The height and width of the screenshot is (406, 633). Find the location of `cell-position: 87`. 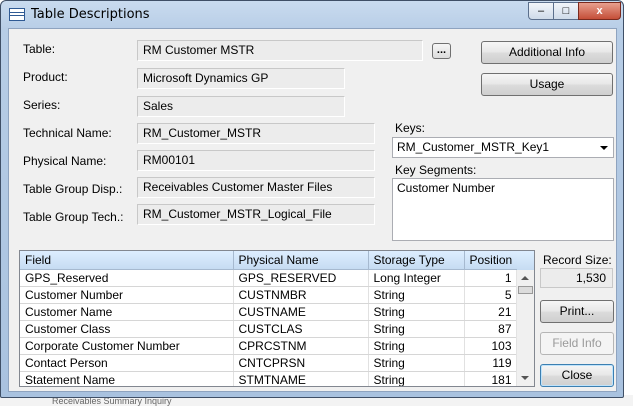

cell-position: 87 is located at coordinates (491, 329).